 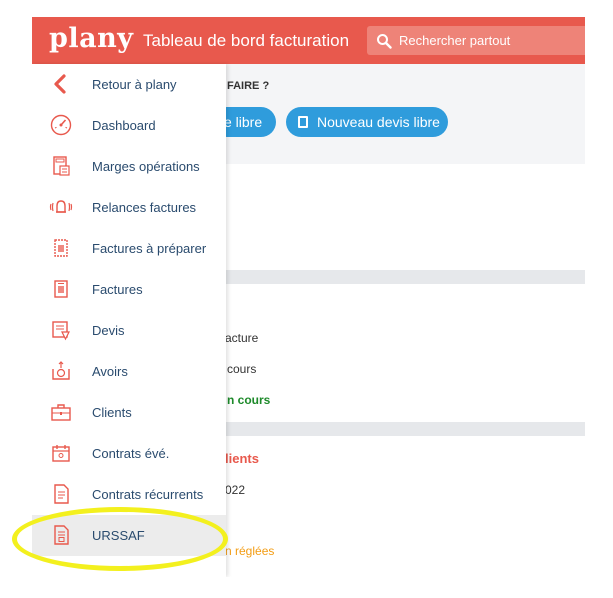 I want to click on sidebar-item-label: Avoirs, so click(x=110, y=371).